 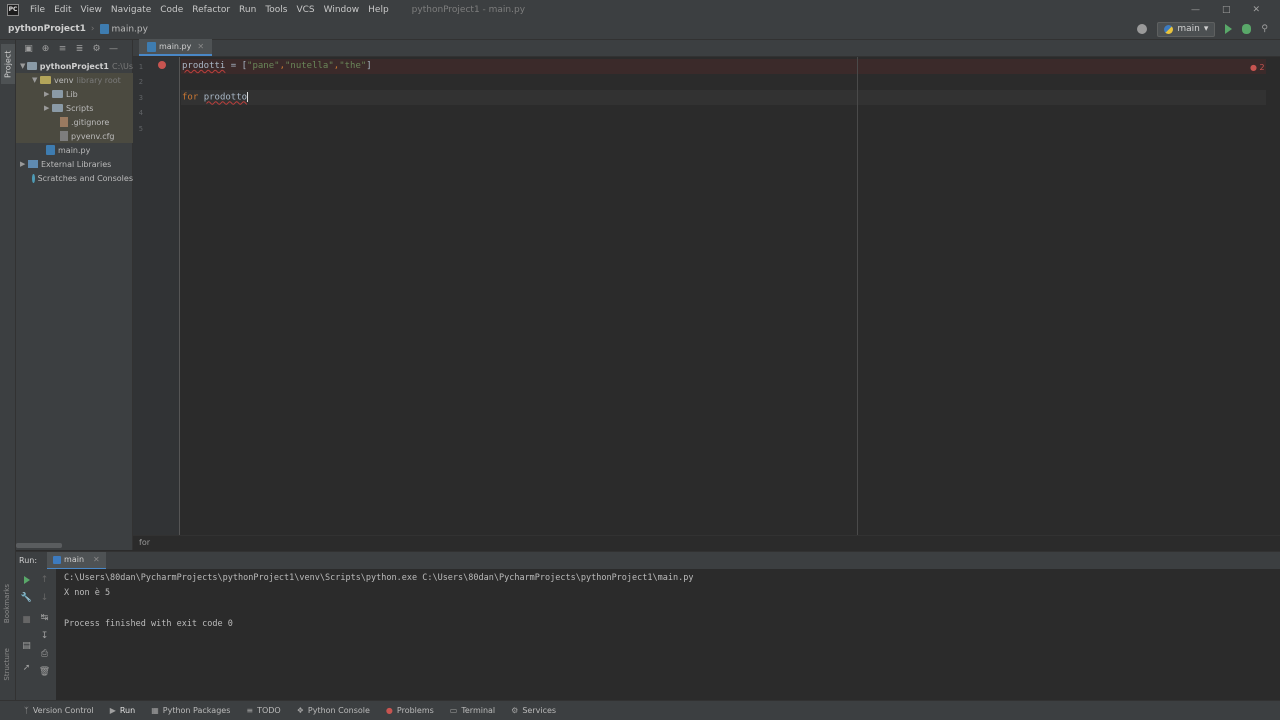 What do you see at coordinates (90, 122) in the screenshot?
I see `tree-item-label: .gitignore` at bounding box center [90, 122].